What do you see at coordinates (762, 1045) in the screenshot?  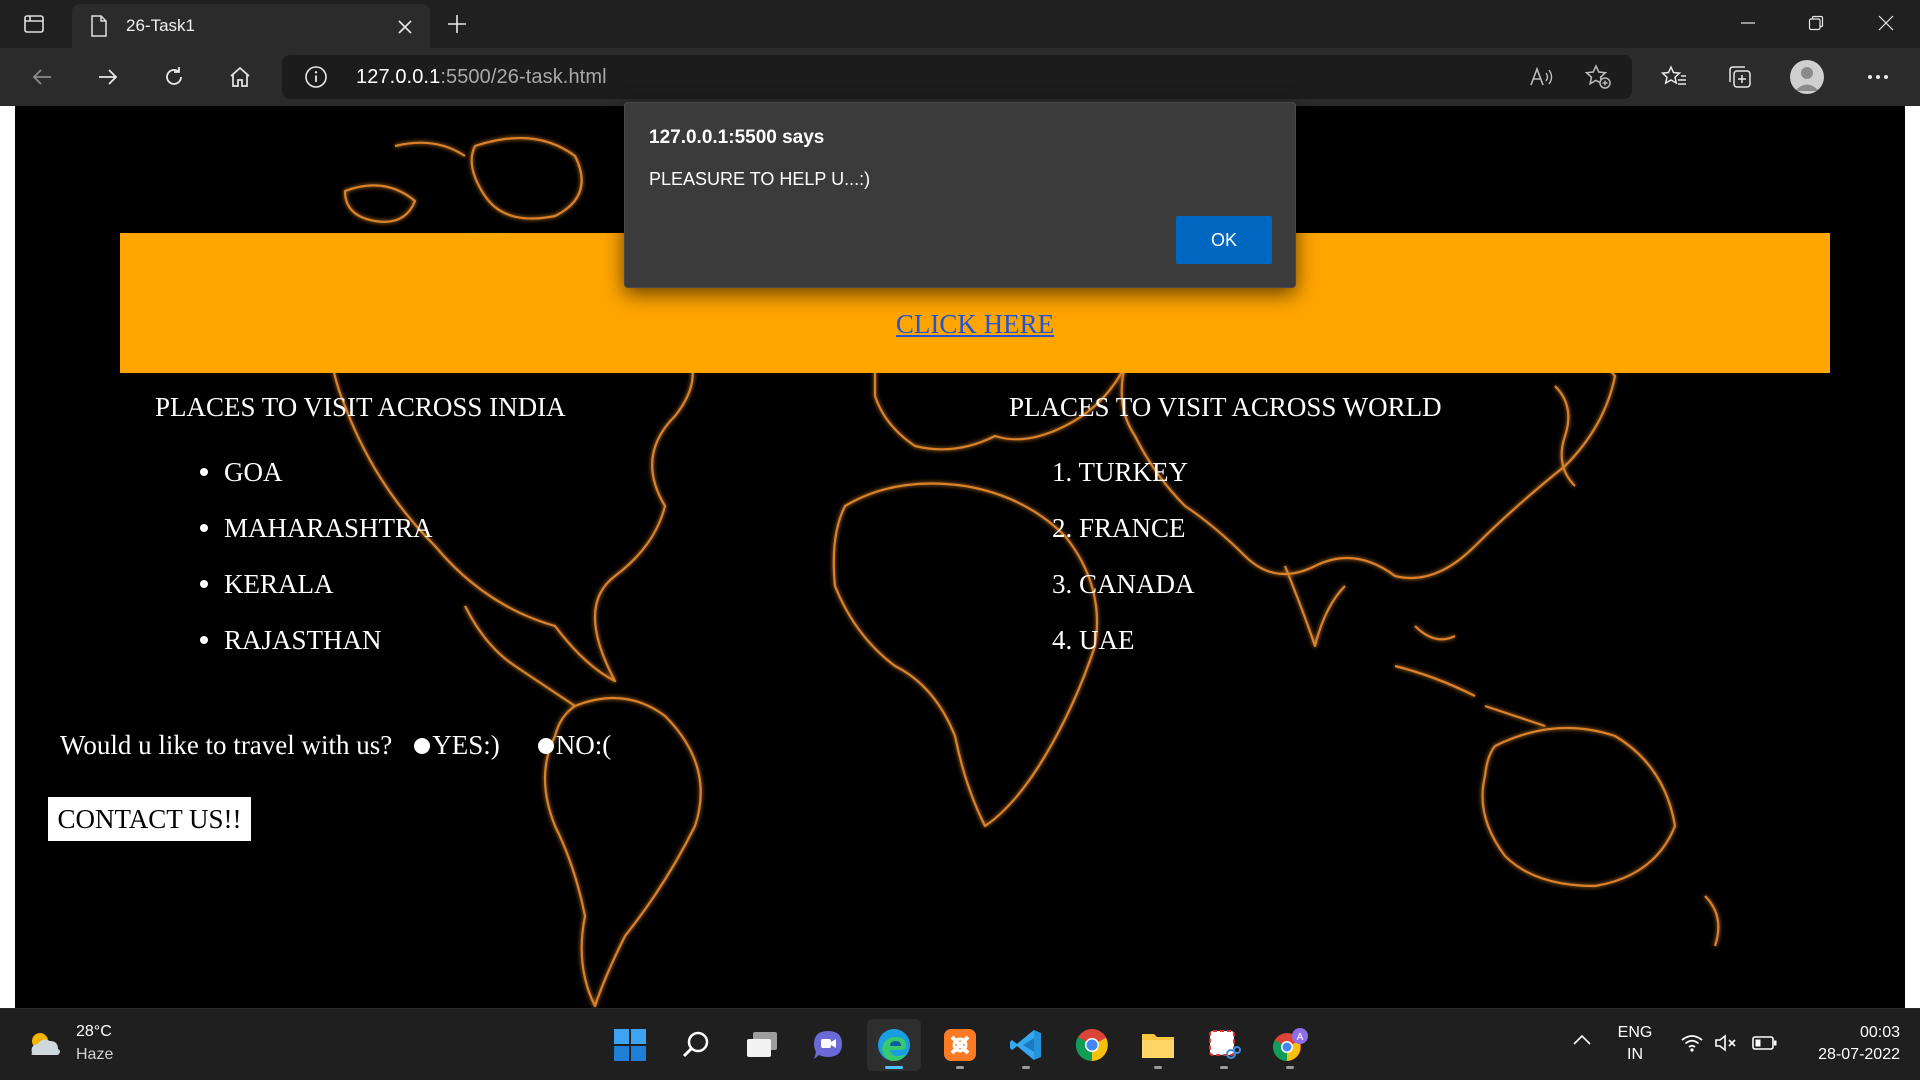 I see `task-view-icon` at bounding box center [762, 1045].